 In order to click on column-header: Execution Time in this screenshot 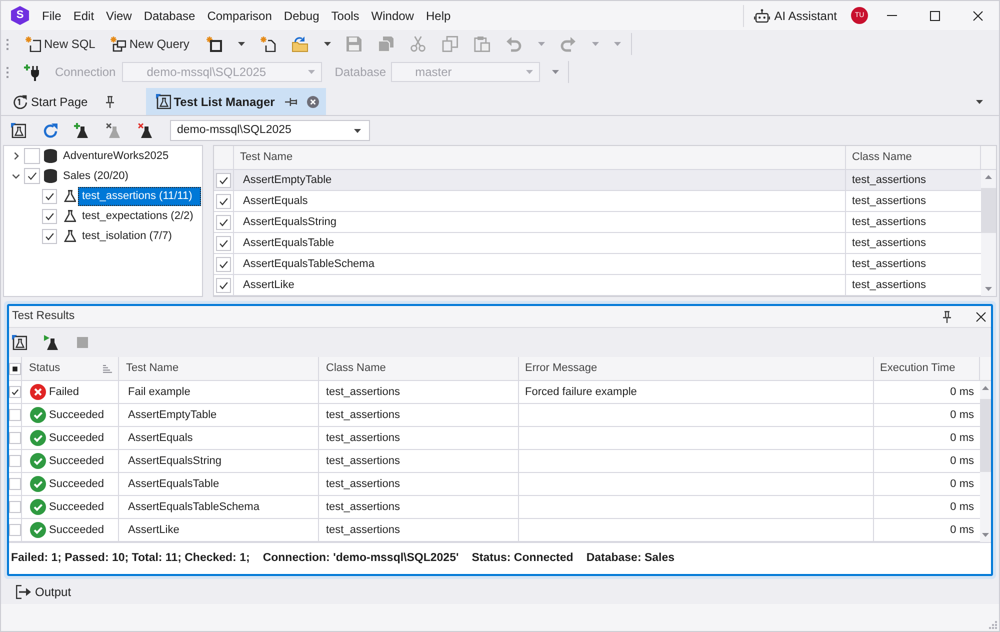, I will do `click(927, 368)`.